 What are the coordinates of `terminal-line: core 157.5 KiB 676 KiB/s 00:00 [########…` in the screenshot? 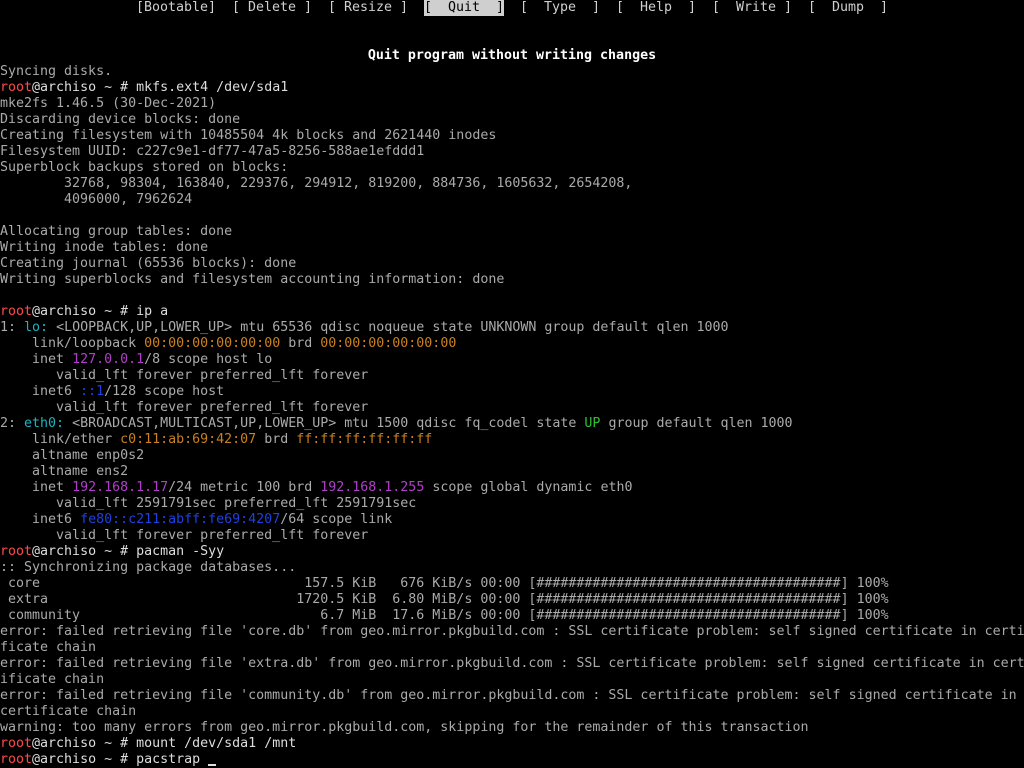 It's located at (512, 584).